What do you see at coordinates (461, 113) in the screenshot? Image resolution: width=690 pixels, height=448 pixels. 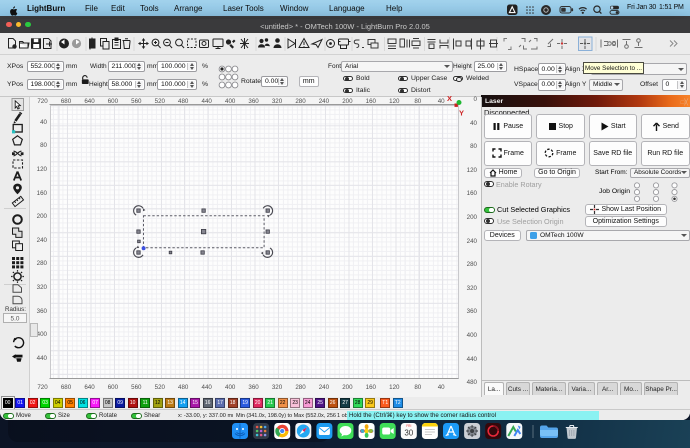 I see `svg-text: Y` at bounding box center [461, 113].